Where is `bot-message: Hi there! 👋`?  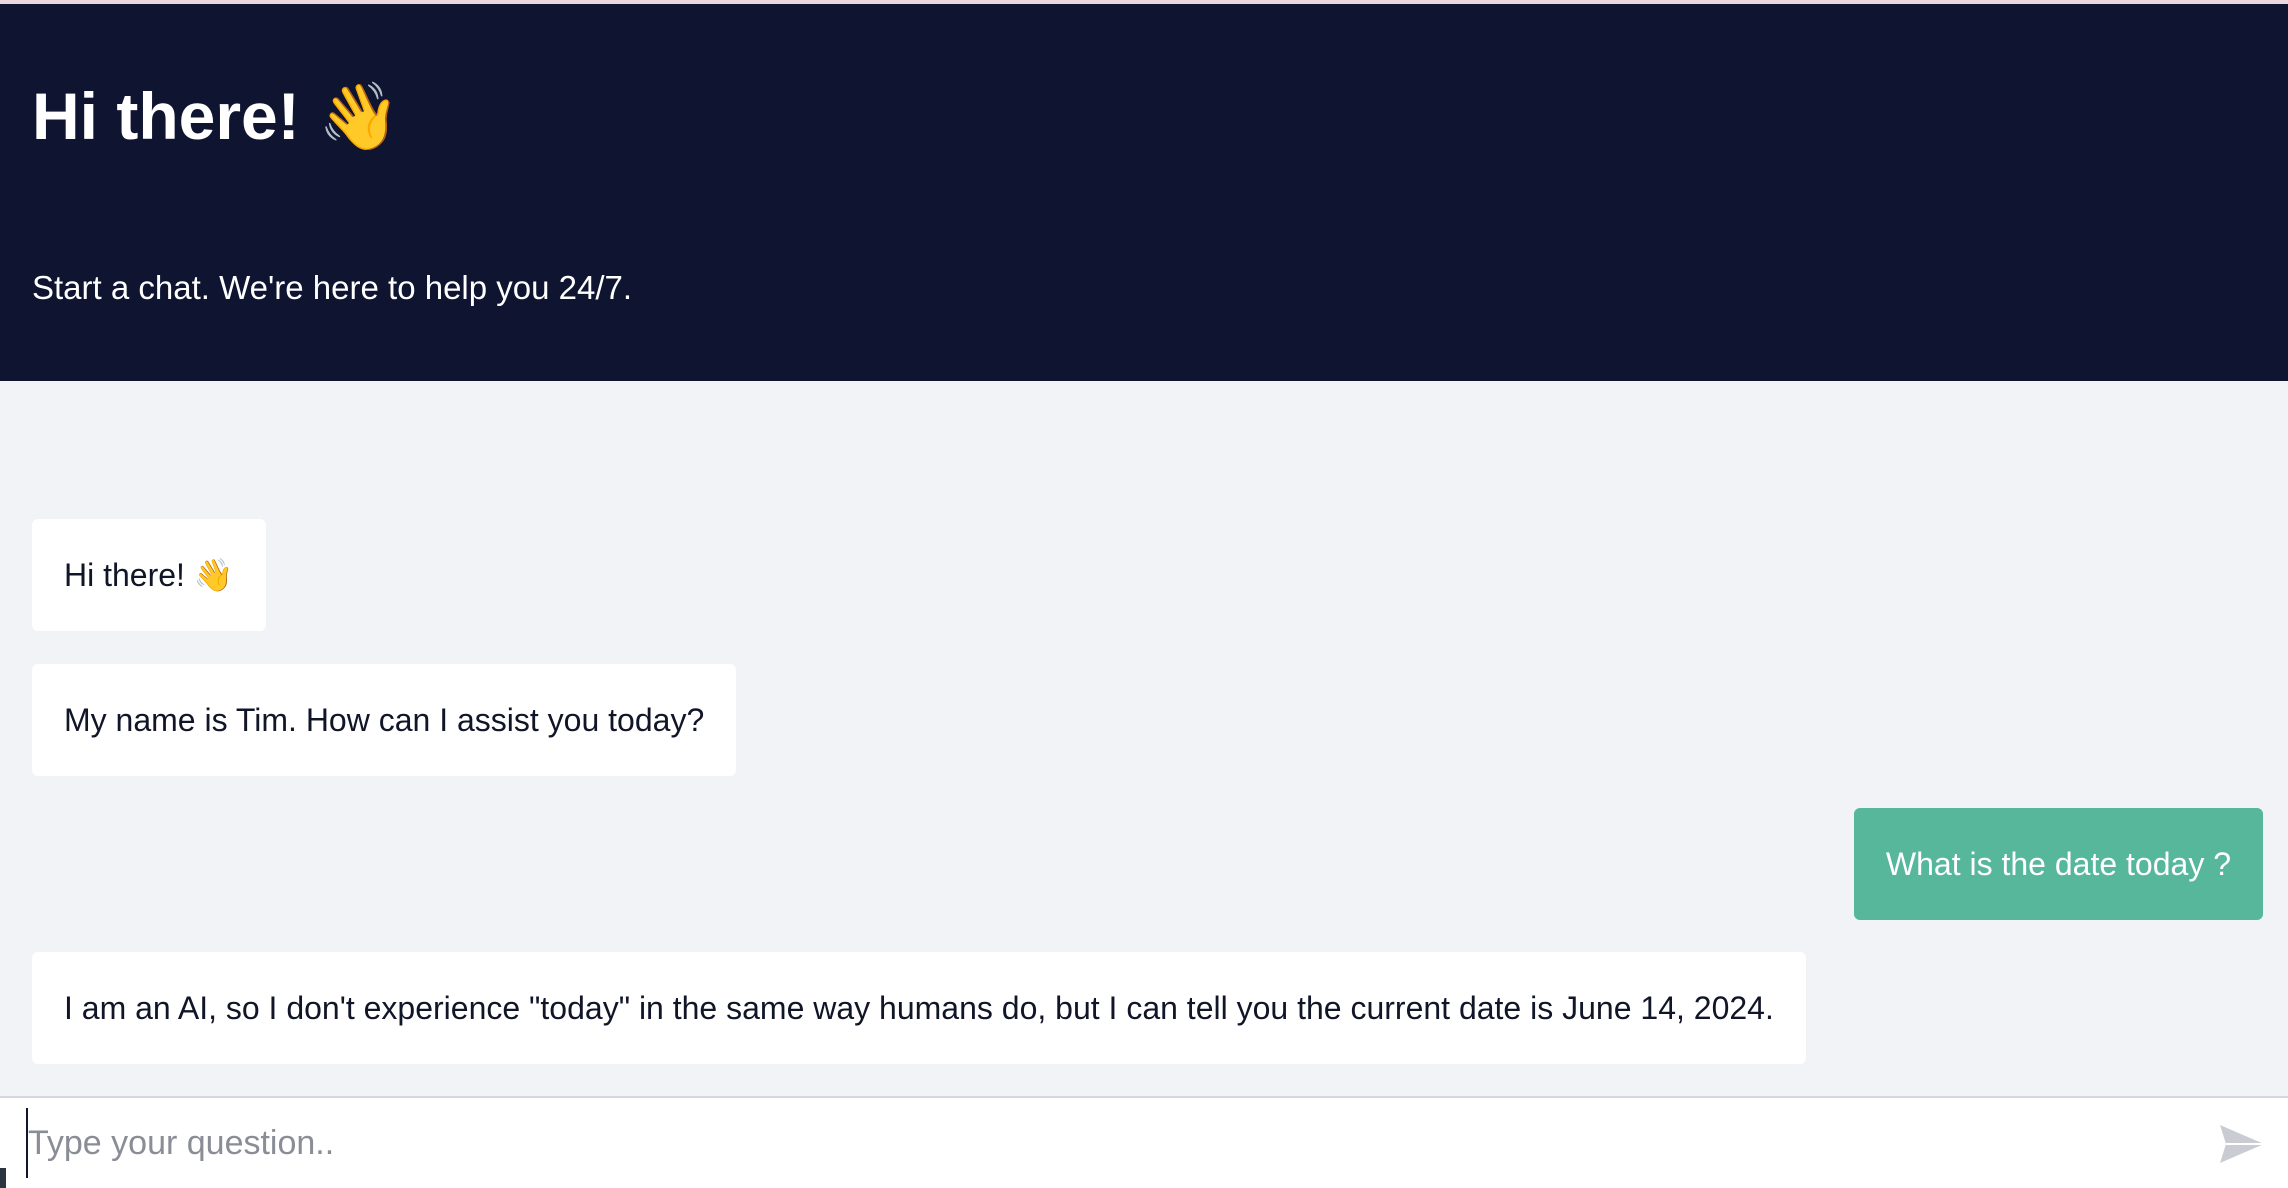 bot-message: Hi there! 👋 is located at coordinates (149, 575).